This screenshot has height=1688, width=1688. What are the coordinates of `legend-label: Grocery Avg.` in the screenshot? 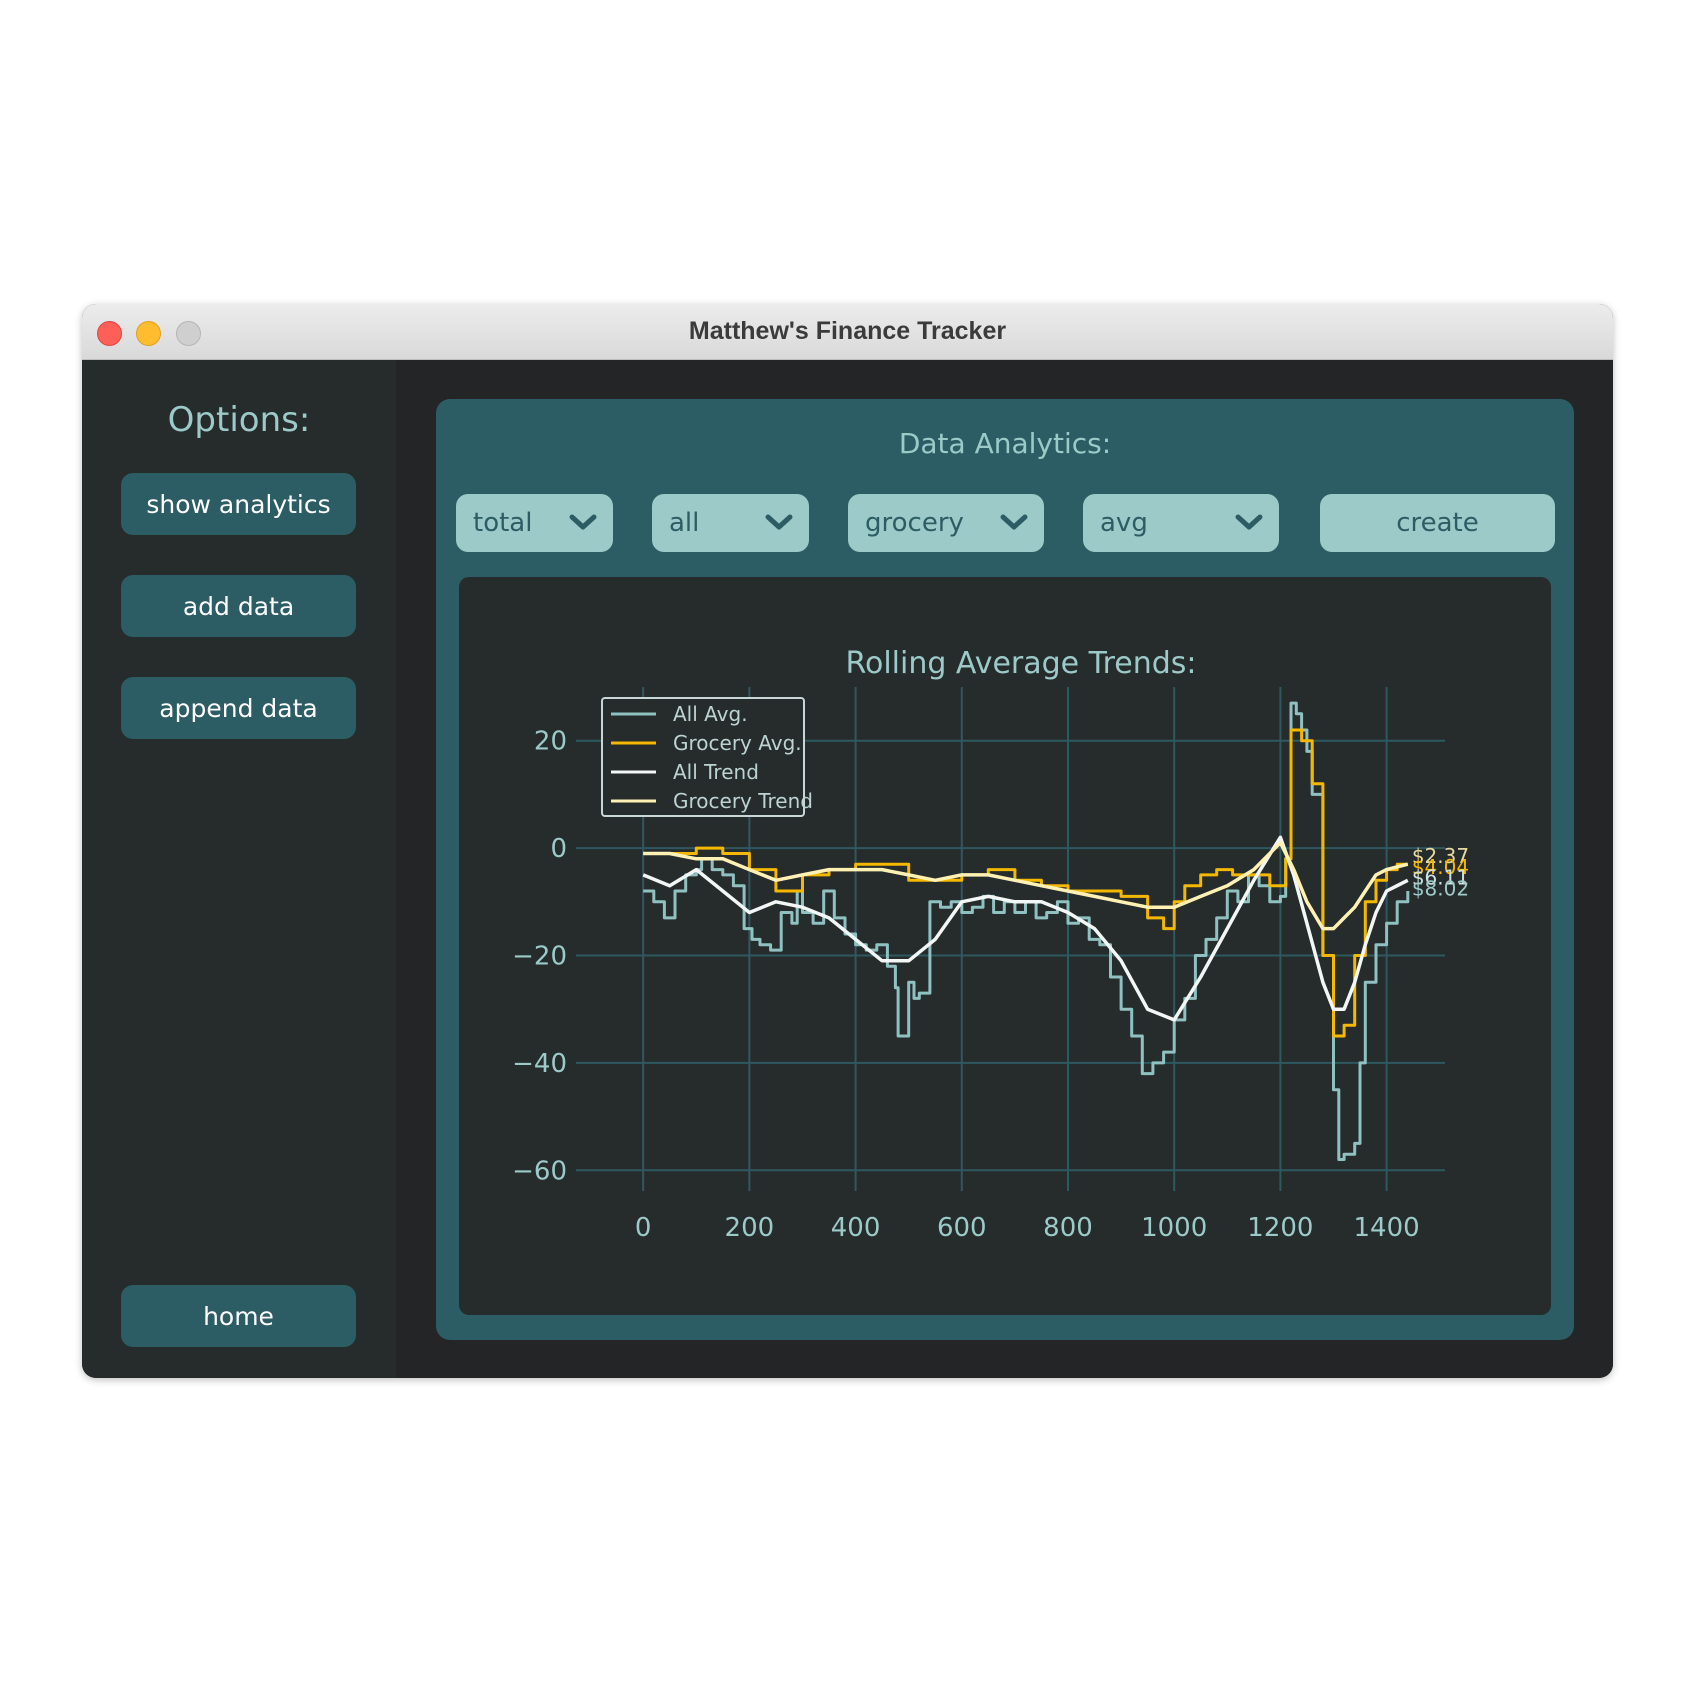 It's located at (737, 743).